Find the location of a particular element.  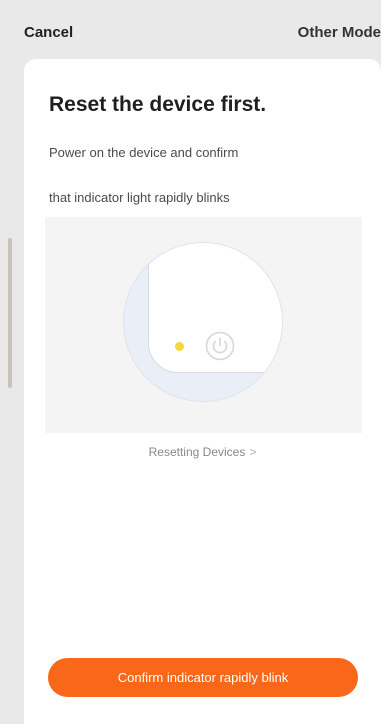

top-bar: Cancel Other Mode is located at coordinates (190, 29).